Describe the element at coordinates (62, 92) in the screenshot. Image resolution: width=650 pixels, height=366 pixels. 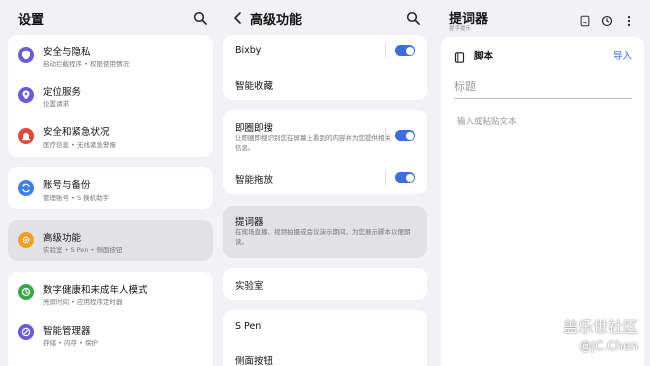
I see `item-title: 定位服务` at that location.